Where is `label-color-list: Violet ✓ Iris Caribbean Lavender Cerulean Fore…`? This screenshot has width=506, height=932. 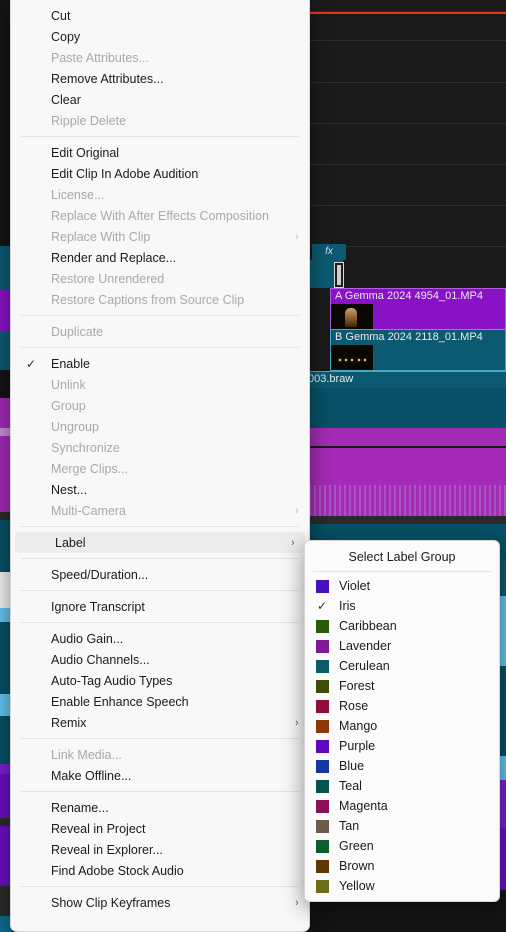 label-color-list: Violet ✓ Iris Caribbean Lavender Cerulean Fore… is located at coordinates (402, 736).